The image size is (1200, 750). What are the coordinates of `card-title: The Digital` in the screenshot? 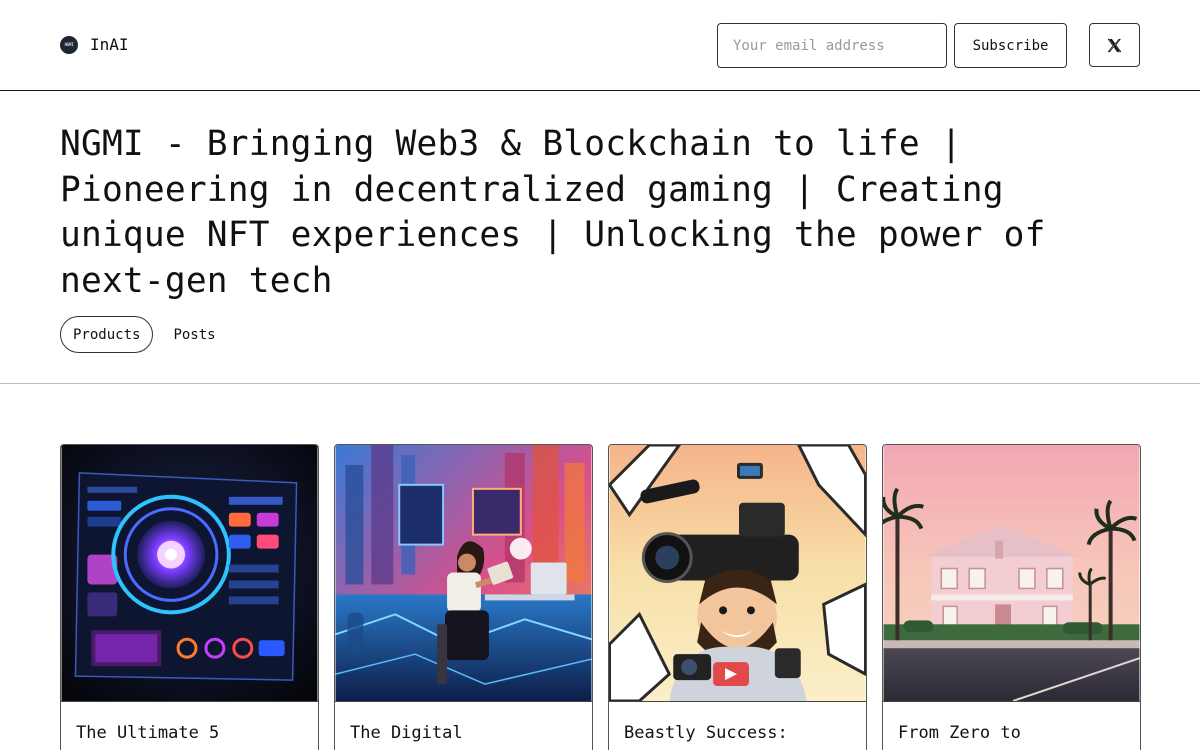 It's located at (406, 733).